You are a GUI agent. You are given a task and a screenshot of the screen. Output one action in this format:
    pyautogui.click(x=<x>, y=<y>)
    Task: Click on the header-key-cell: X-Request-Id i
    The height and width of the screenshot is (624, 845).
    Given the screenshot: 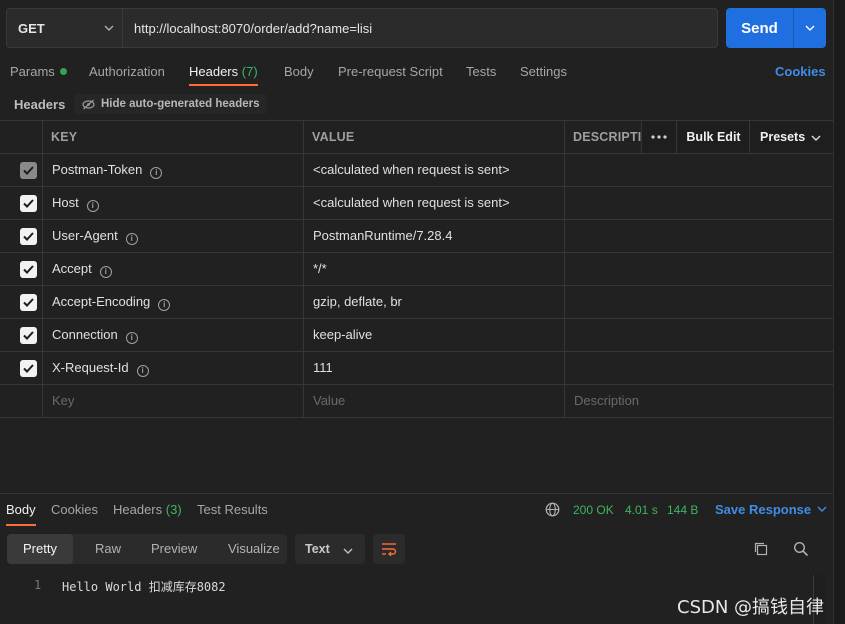 What is the action you would take?
    pyautogui.click(x=100, y=368)
    